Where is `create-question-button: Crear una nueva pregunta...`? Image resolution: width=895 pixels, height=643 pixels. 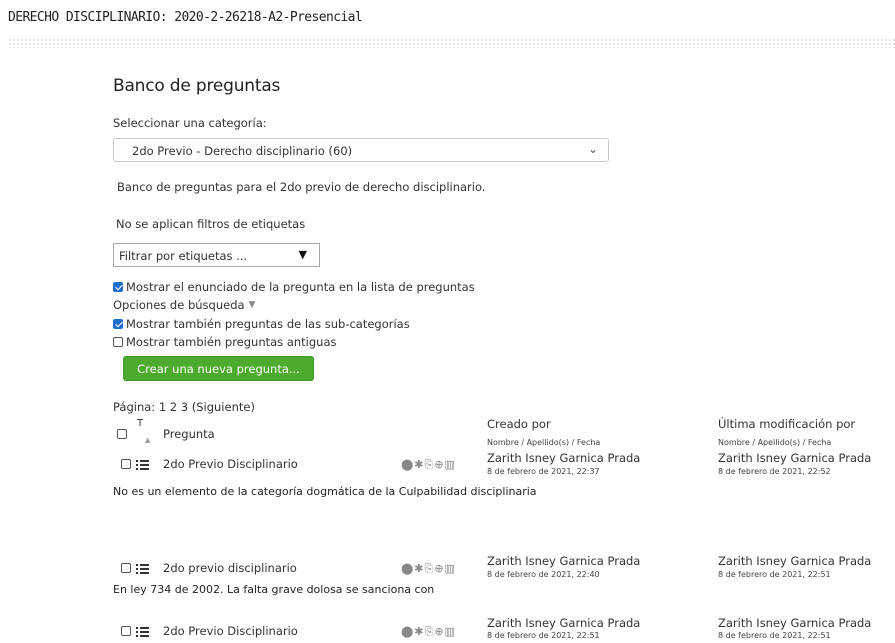
create-question-button: Crear una nueva pregunta... is located at coordinates (218, 368).